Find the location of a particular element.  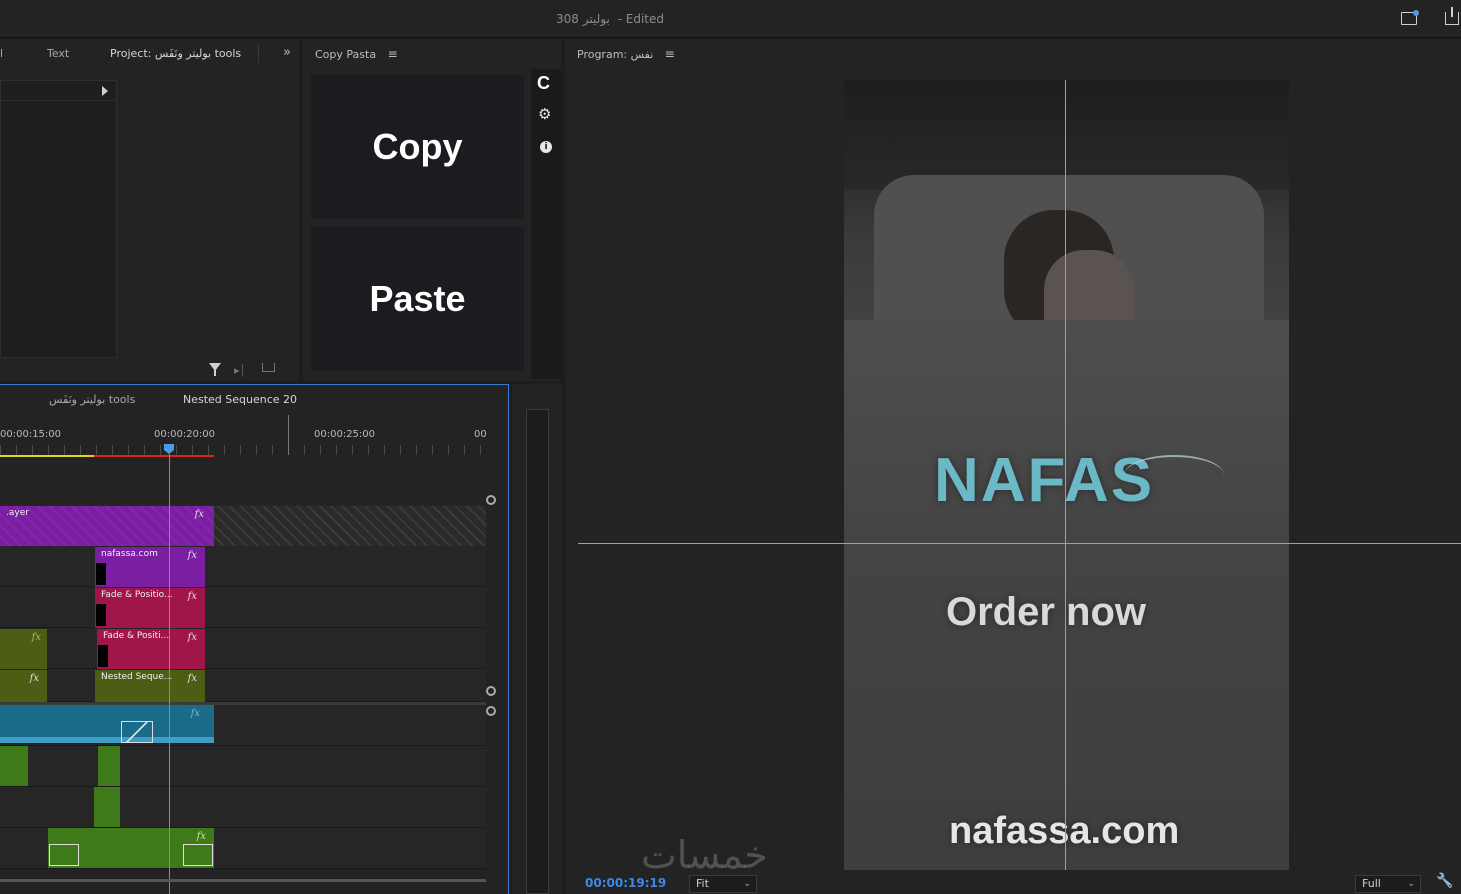

clip-nafassa: nafassa.com fx is located at coordinates (150, 567).